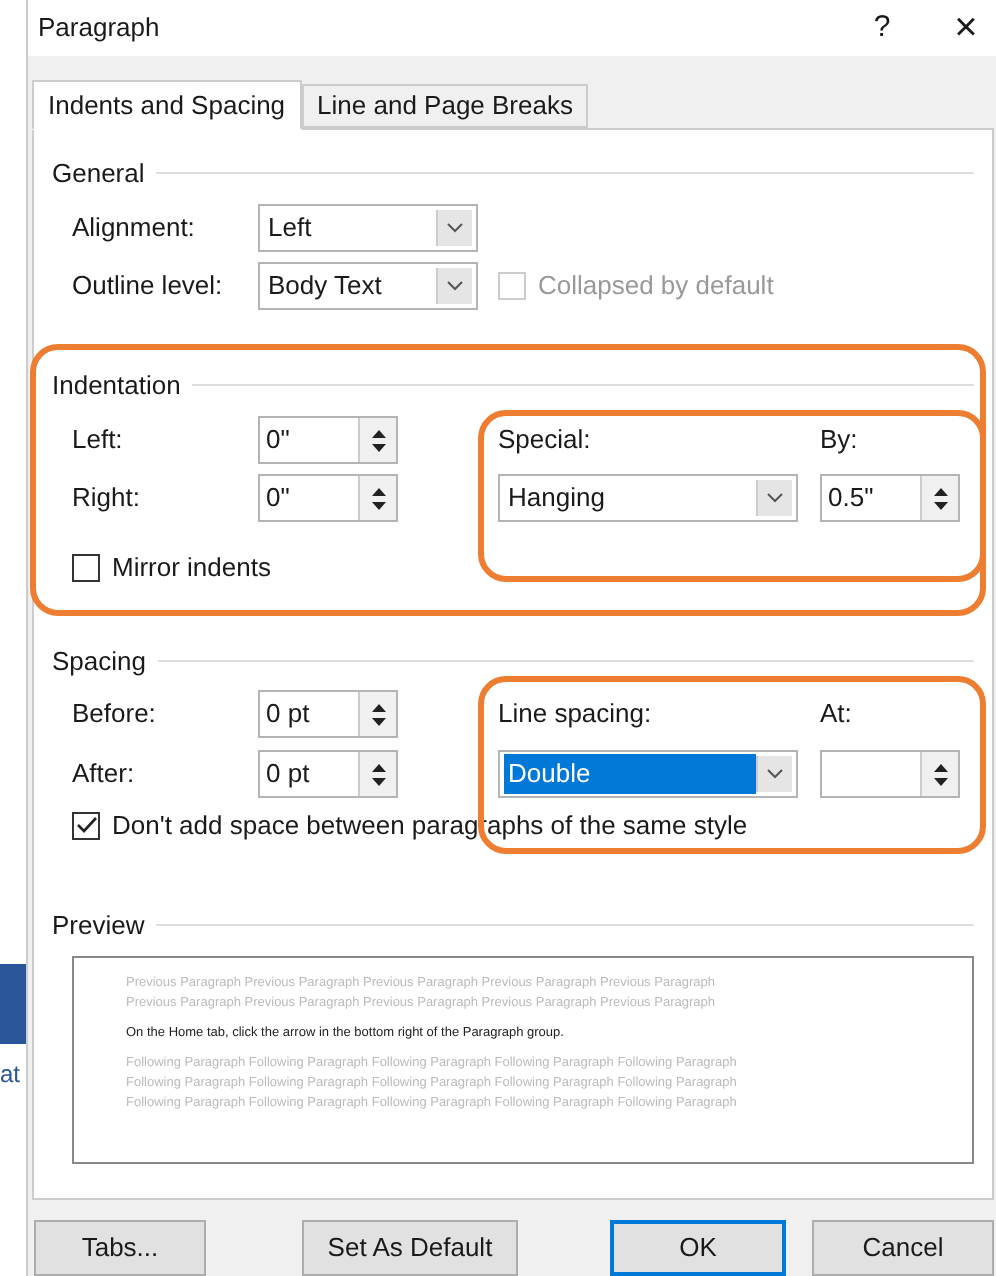  I want to click on field-label: After:, so click(104, 774).